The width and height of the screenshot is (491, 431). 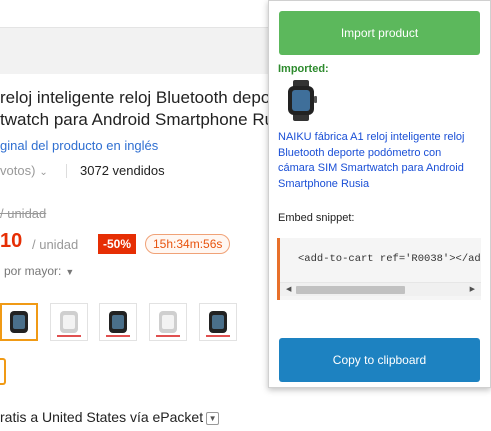 I want to click on wholesale-label: por mayor:, so click(x=33, y=271).